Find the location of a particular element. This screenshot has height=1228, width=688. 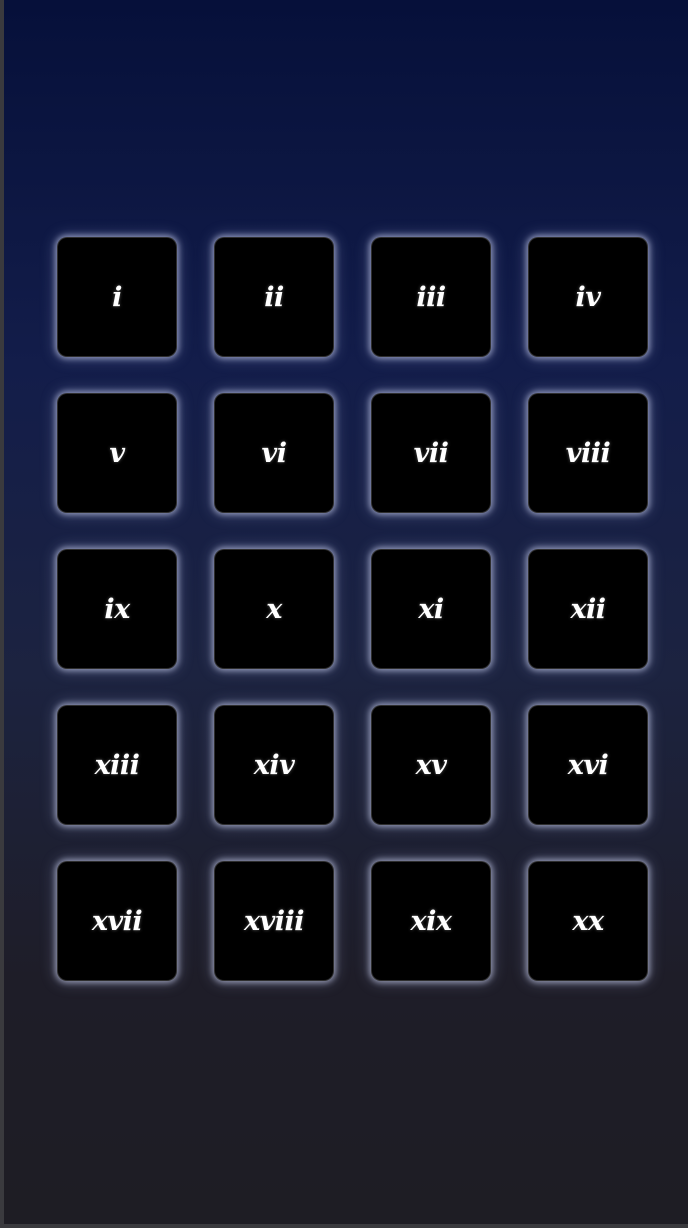

tile-label: iii is located at coordinates (431, 297).